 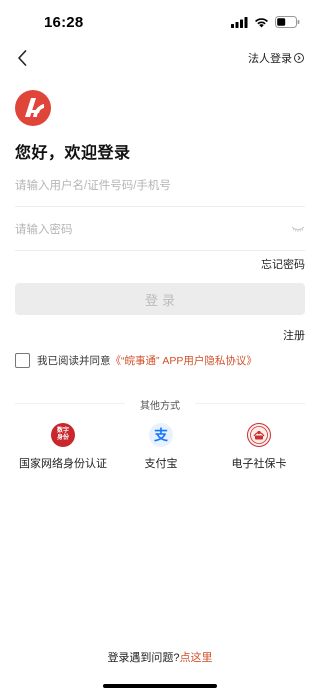 I want to click on username-input, so click(x=160, y=185).